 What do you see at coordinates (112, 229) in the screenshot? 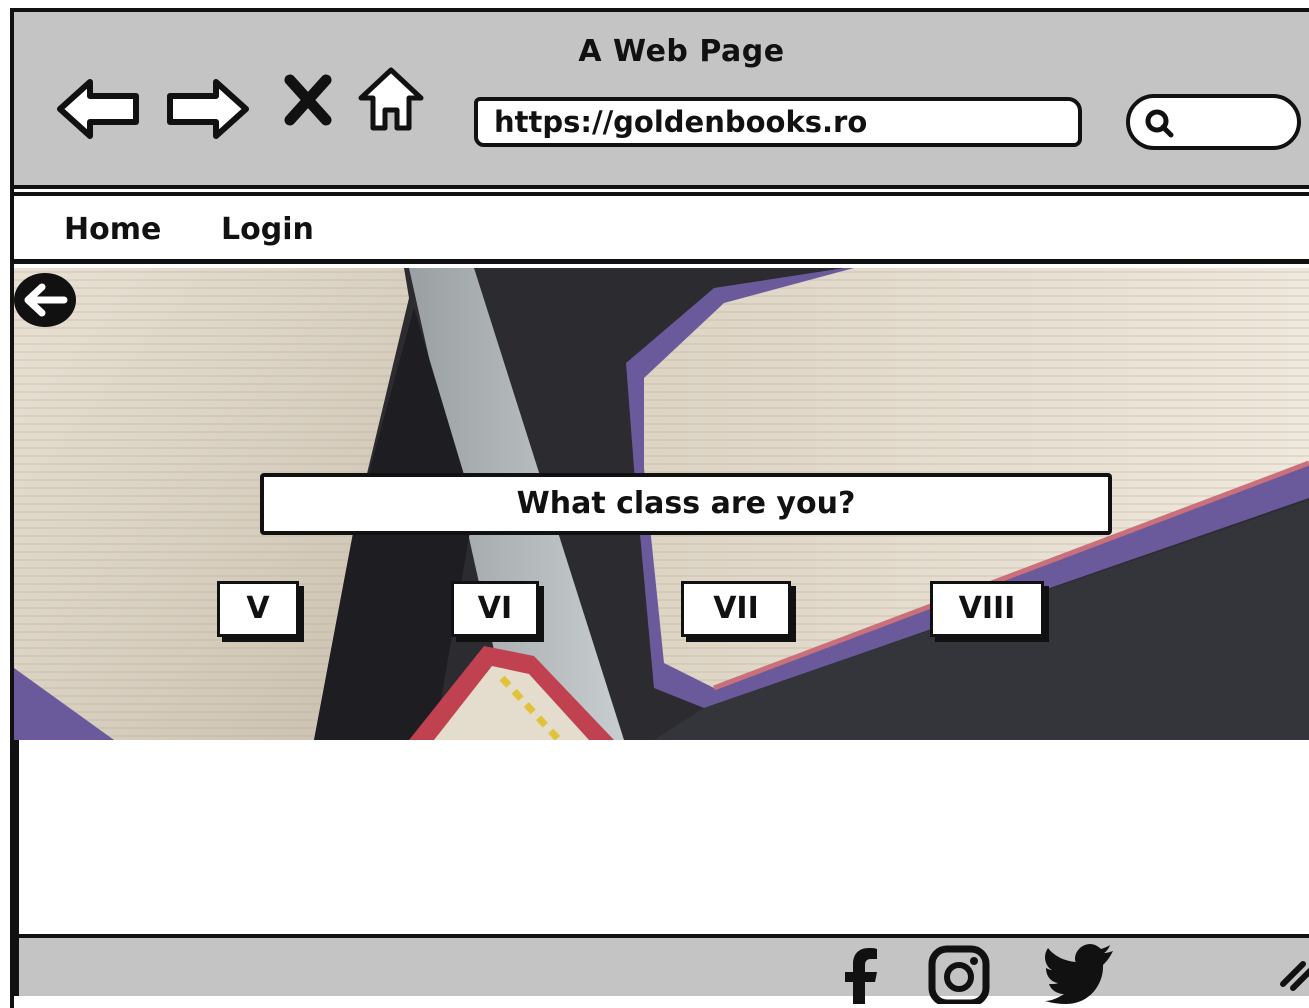
I see `menu-item-home: Home` at bounding box center [112, 229].